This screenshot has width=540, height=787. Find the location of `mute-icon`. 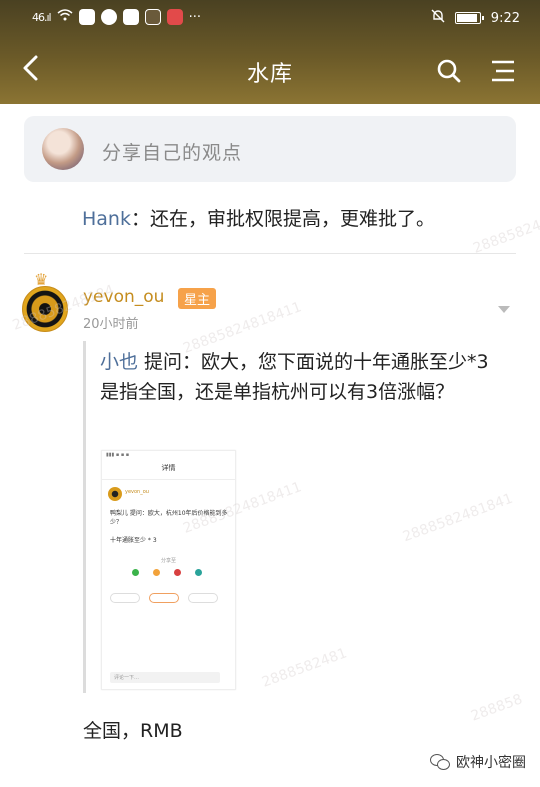

mute-icon is located at coordinates (438, 18).